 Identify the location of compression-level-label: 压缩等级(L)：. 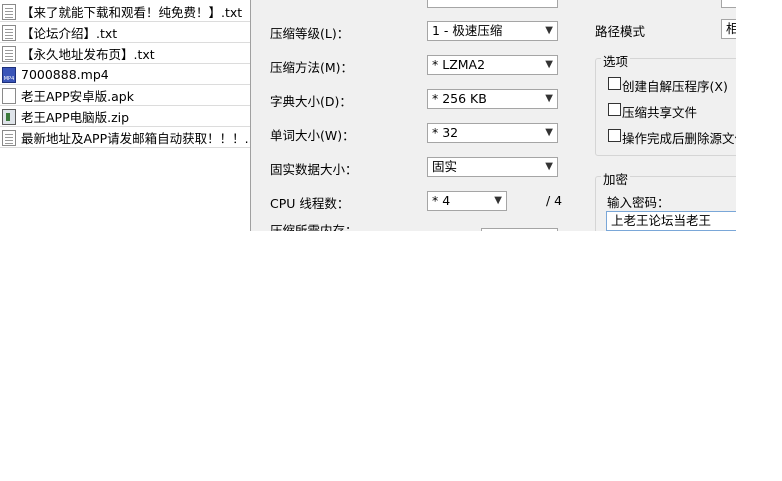
(310, 33).